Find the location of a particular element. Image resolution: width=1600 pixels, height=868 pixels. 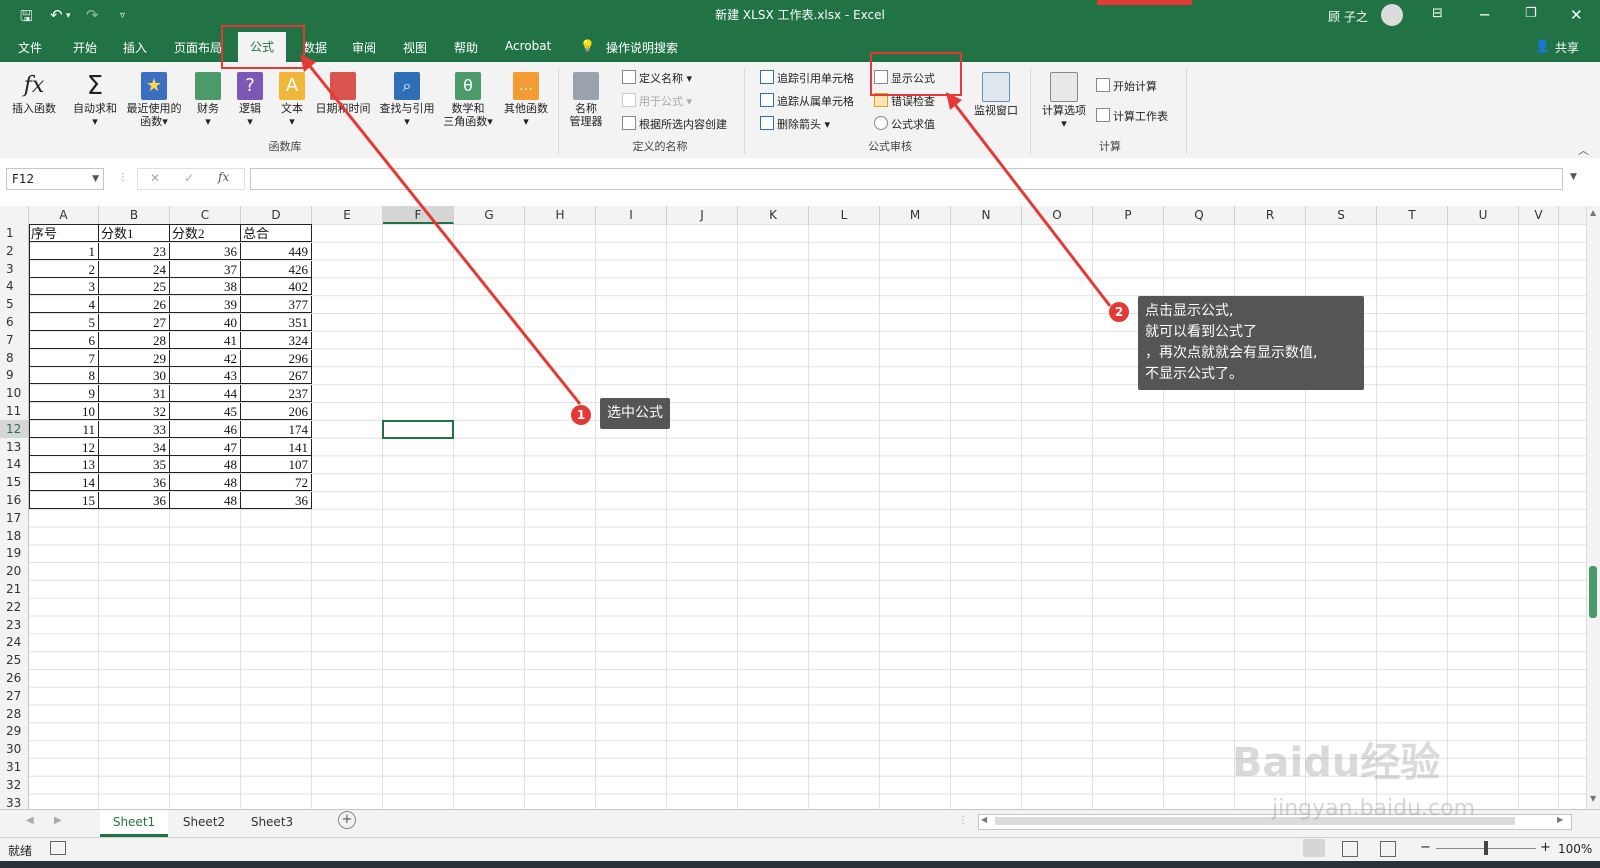

macro-record-icon is located at coordinates (58, 848).